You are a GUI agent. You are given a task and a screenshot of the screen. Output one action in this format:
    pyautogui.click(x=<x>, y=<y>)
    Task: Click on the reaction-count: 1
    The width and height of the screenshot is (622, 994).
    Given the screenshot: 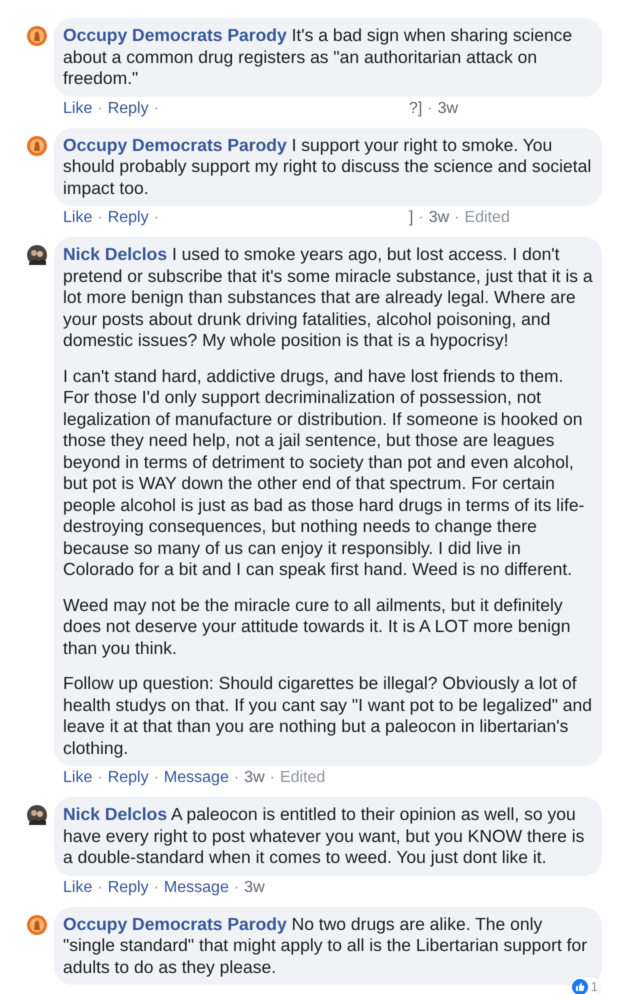 What is the action you would take?
    pyautogui.click(x=594, y=986)
    